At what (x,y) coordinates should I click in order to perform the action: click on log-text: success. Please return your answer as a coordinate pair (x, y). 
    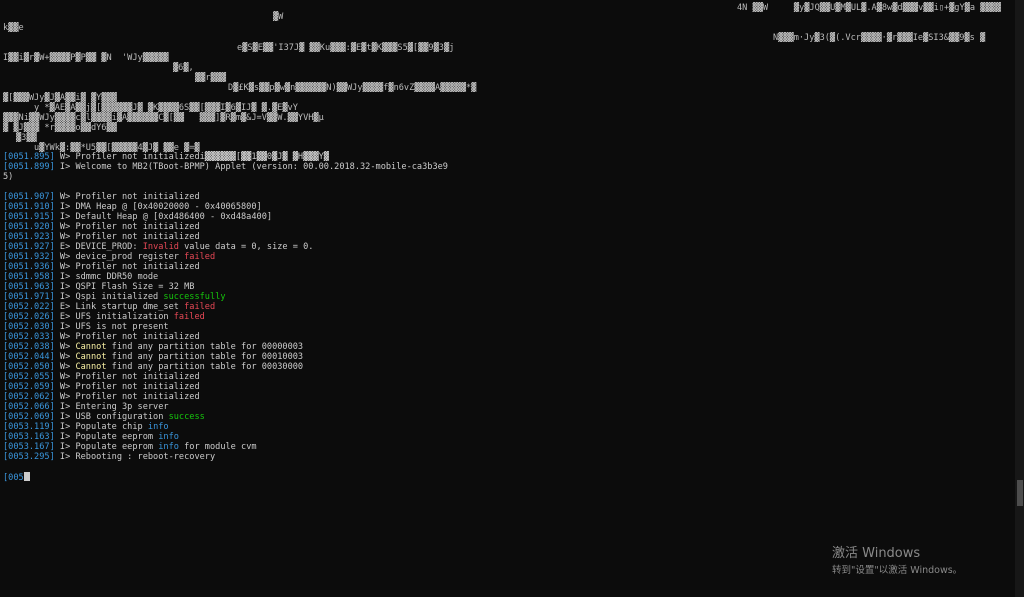
    Looking at the image, I should click on (186, 417).